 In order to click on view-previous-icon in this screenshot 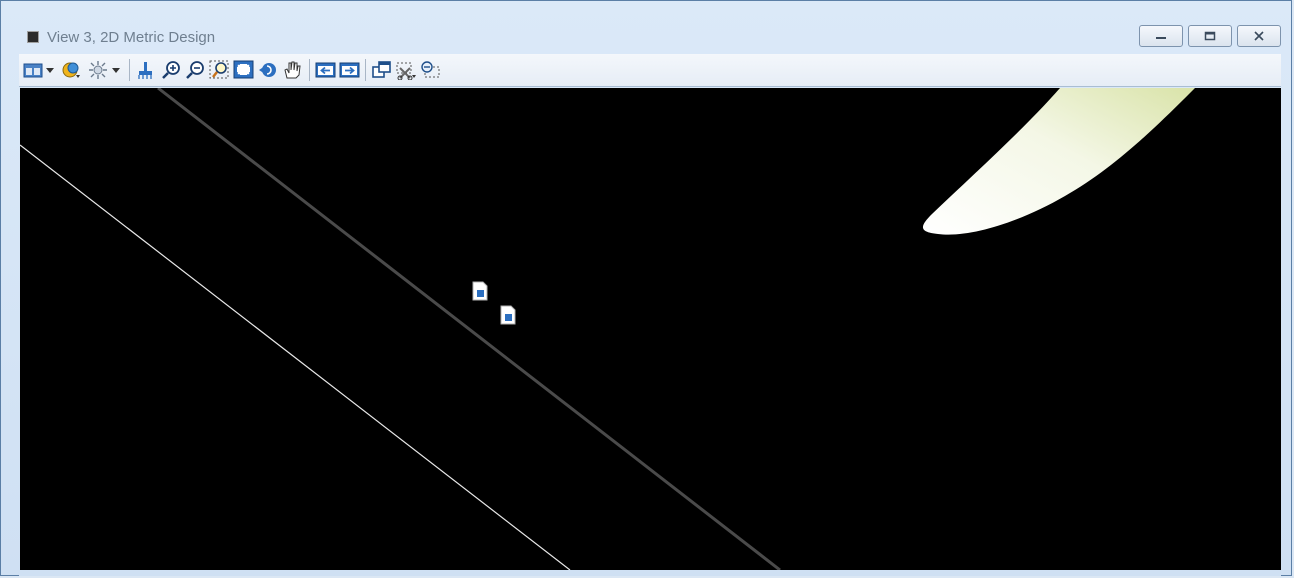, I will do `click(325, 70)`.